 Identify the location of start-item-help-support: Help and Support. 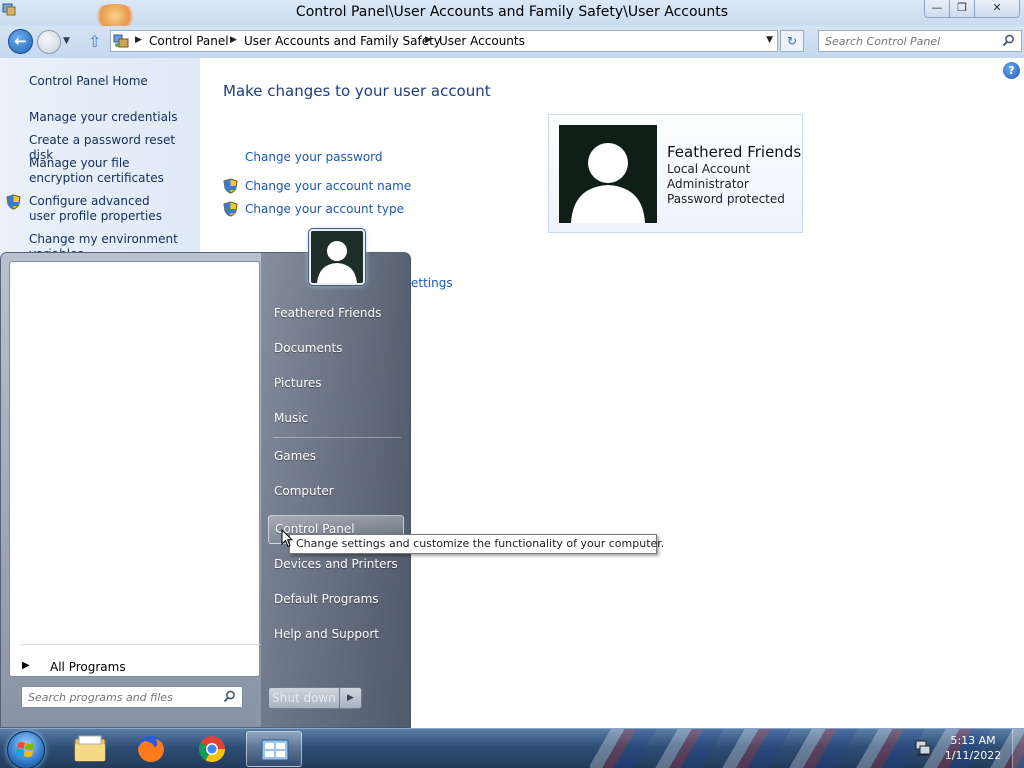
(326, 634).